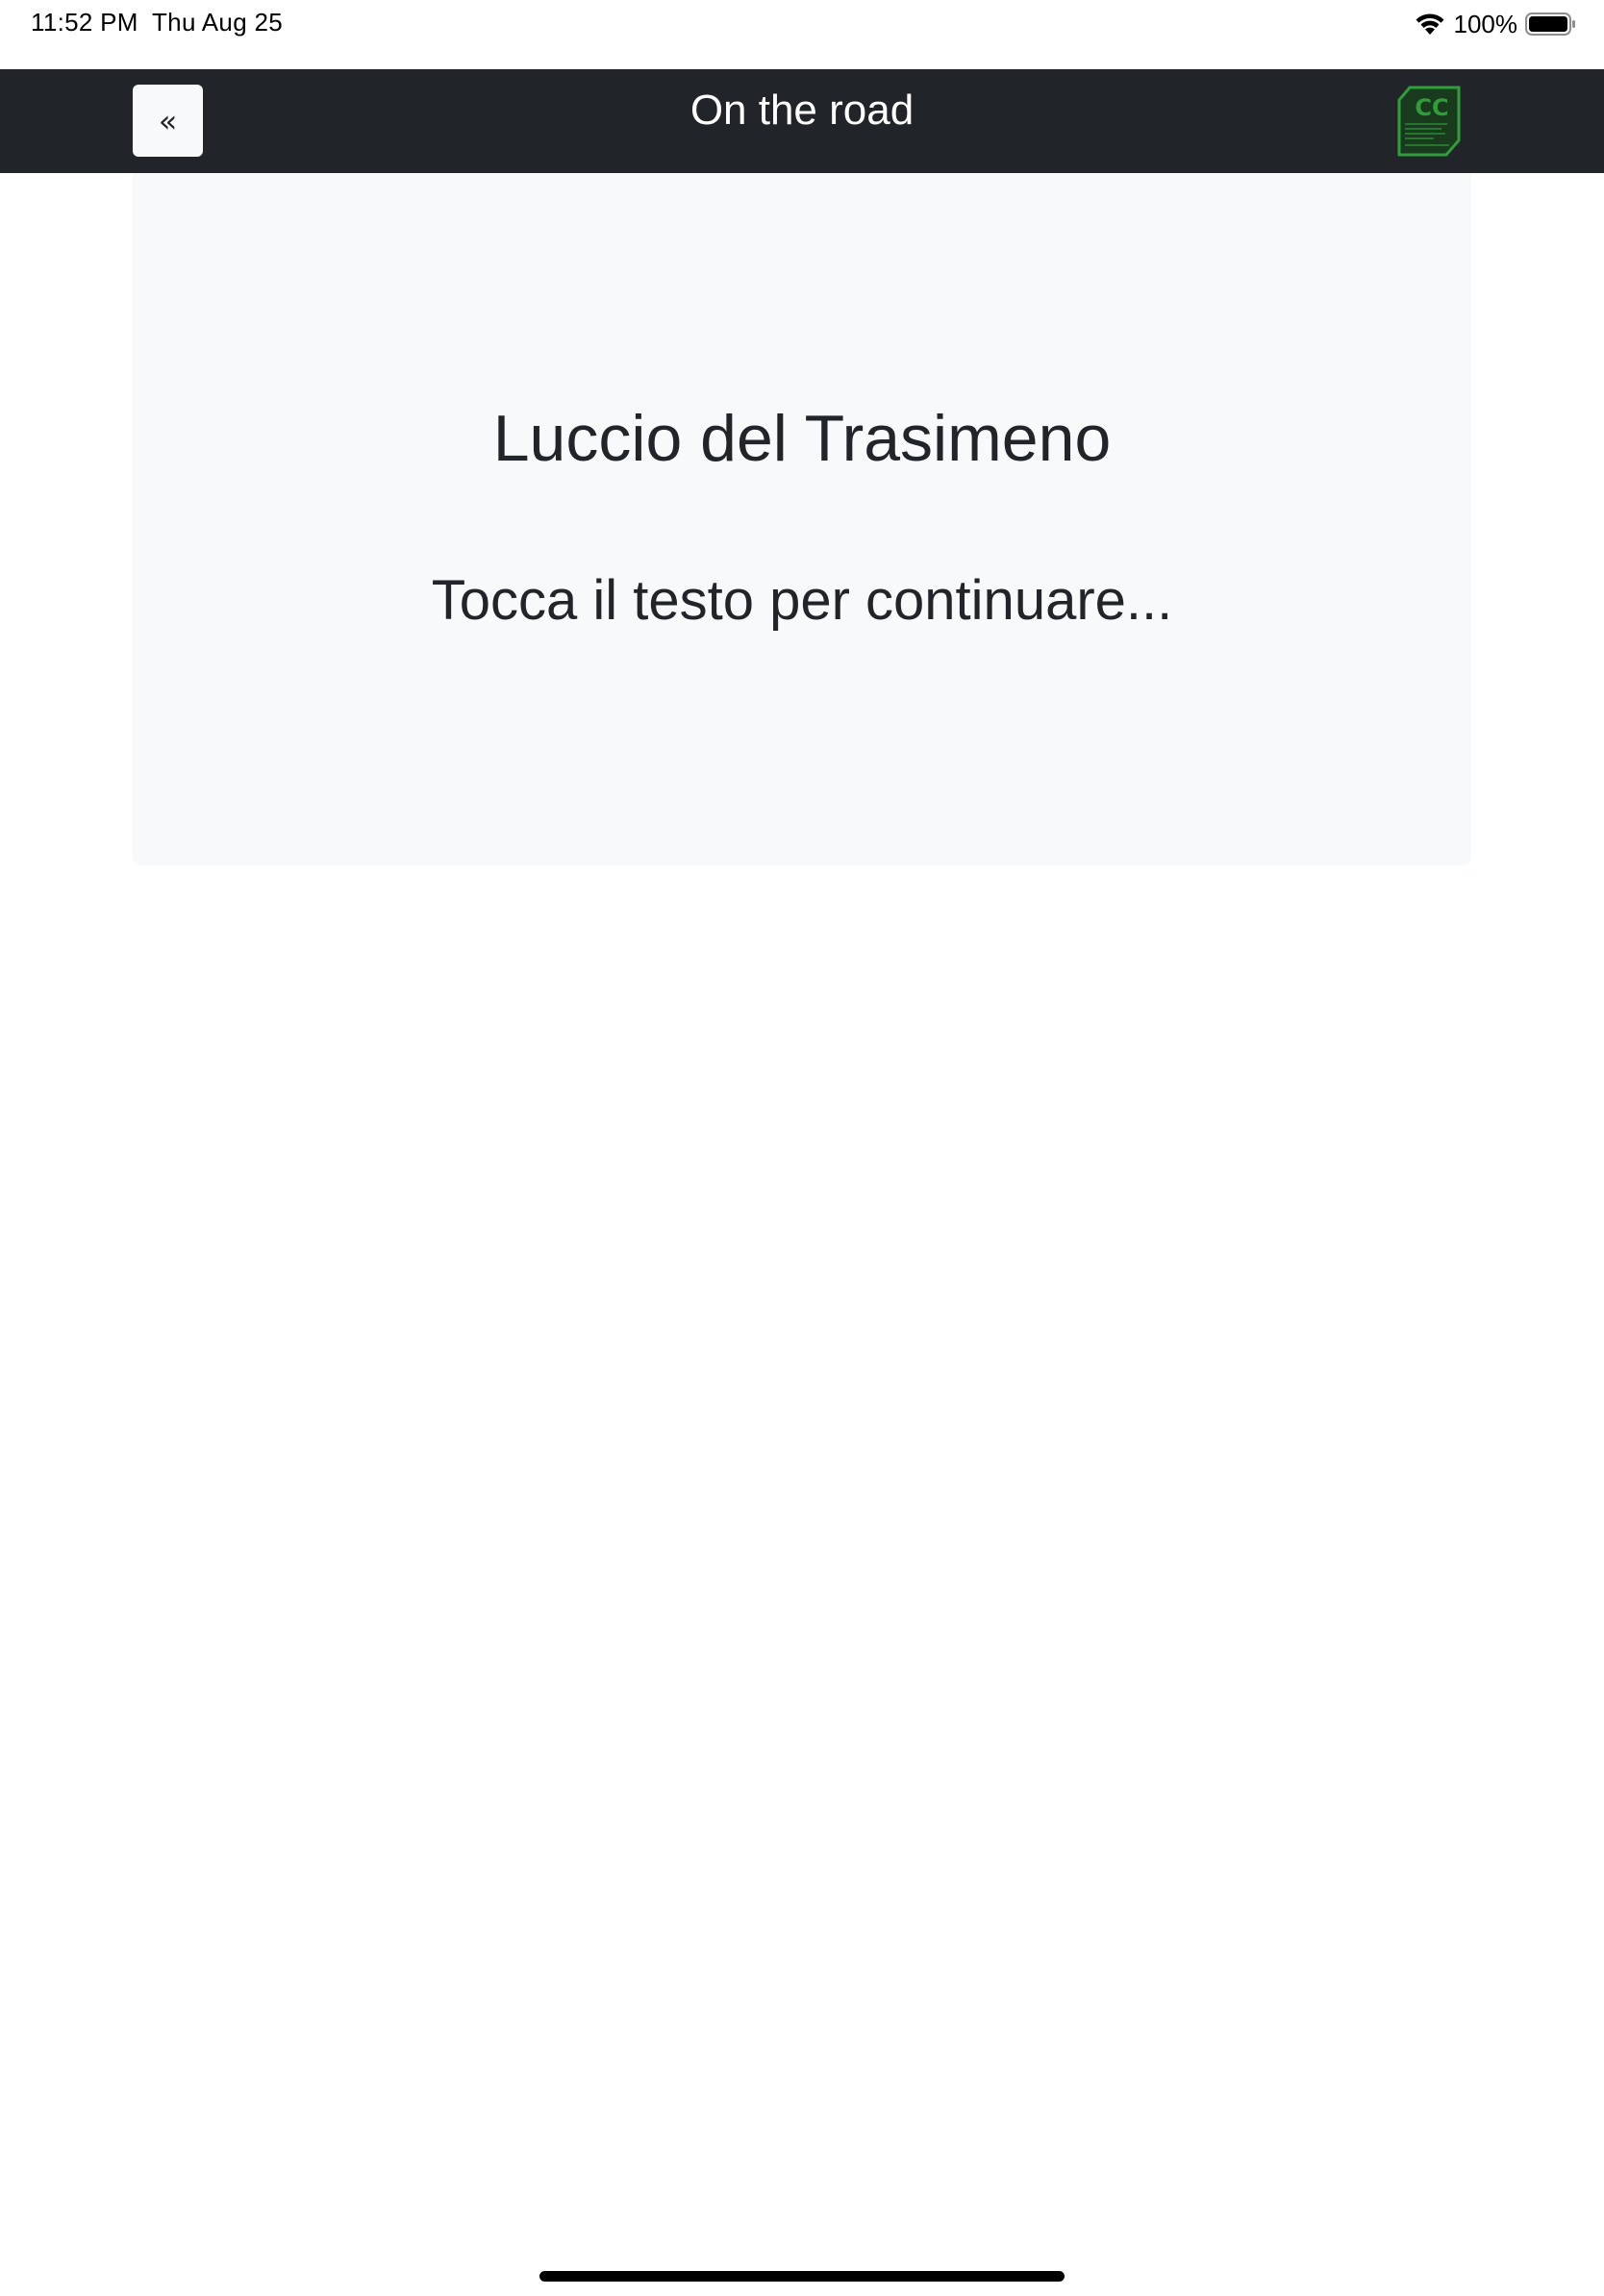 Image resolution: width=1604 pixels, height=2296 pixels. What do you see at coordinates (802, 110) in the screenshot?
I see `page-title: On the road` at bounding box center [802, 110].